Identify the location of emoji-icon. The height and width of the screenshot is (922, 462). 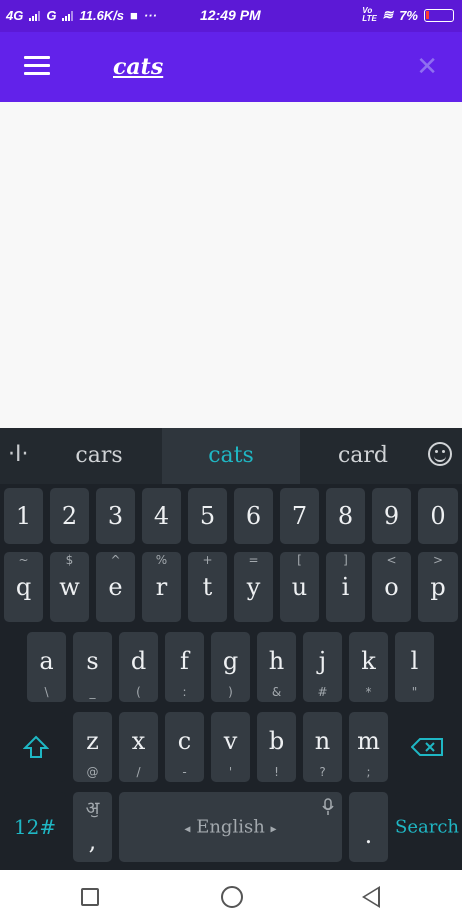
(440, 454).